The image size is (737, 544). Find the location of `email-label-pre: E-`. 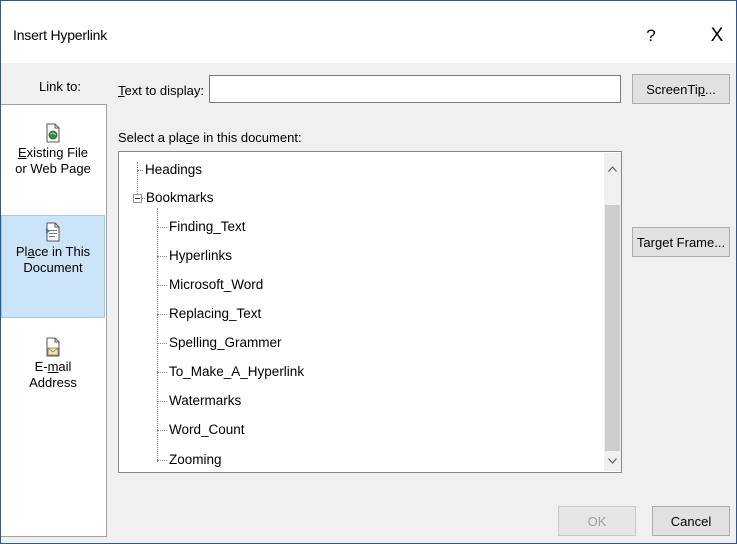

email-label-pre: E- is located at coordinates (41, 366).